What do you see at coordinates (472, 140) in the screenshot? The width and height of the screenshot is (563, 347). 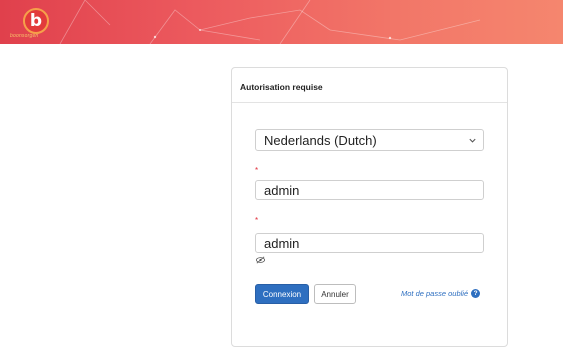 I see `chevron-down-icon` at bounding box center [472, 140].